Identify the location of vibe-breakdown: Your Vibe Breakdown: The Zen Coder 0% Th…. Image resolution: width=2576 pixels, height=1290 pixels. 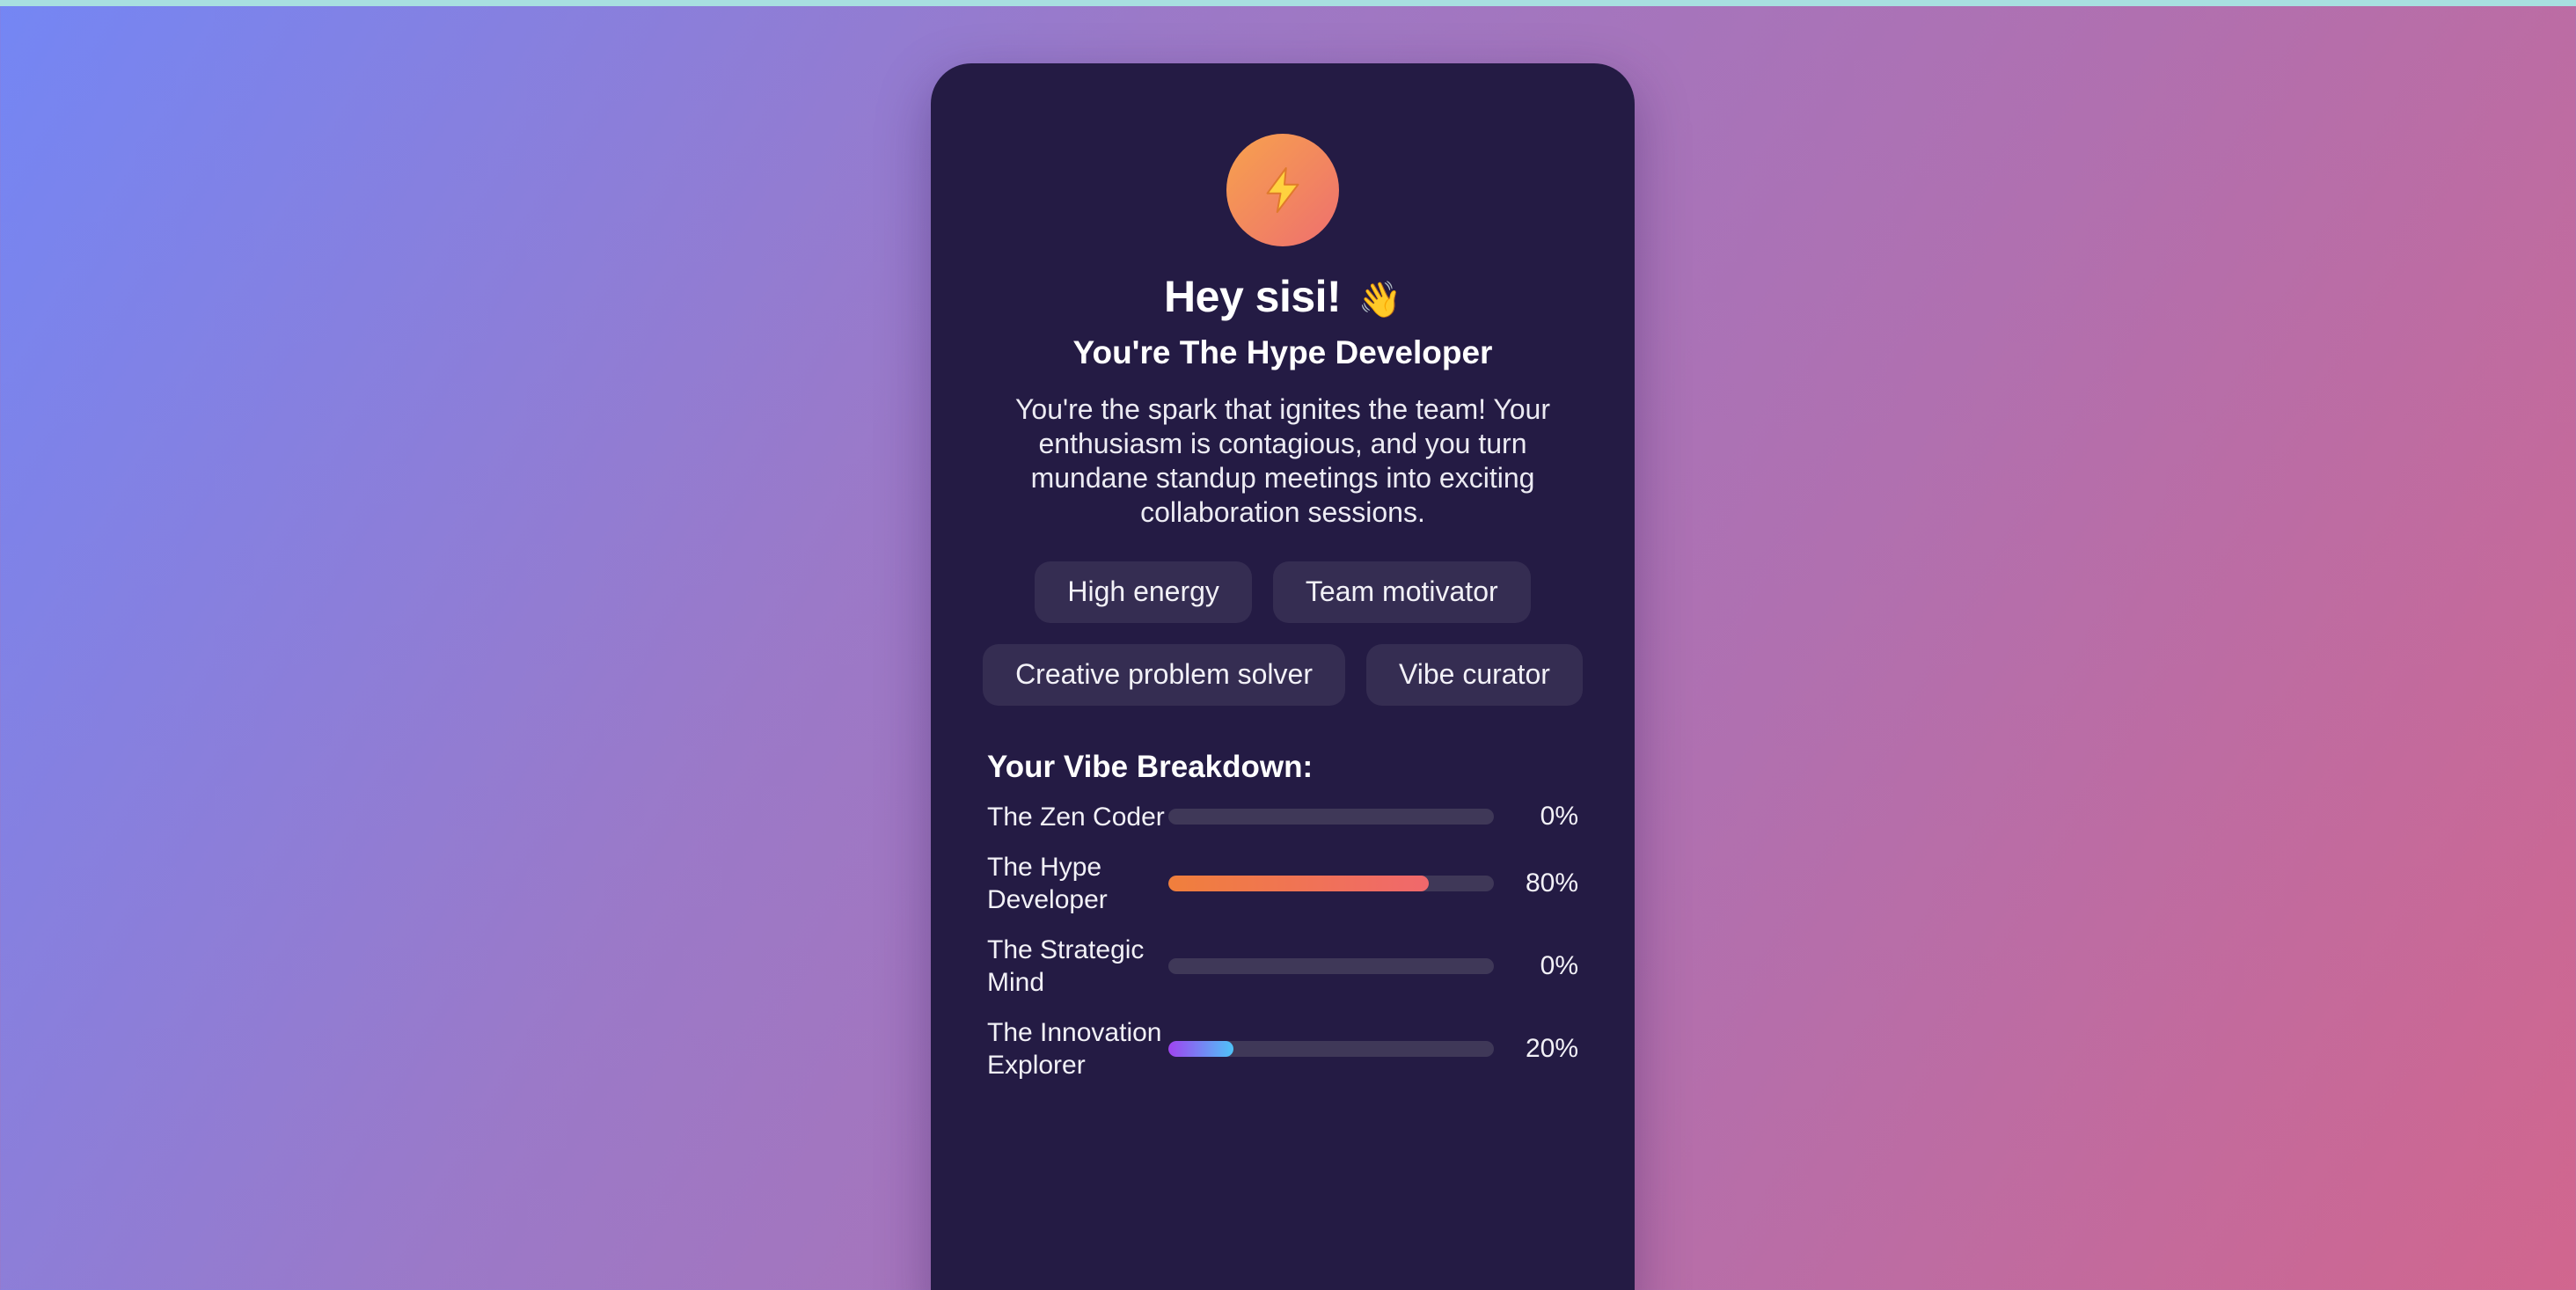
(1282, 916).